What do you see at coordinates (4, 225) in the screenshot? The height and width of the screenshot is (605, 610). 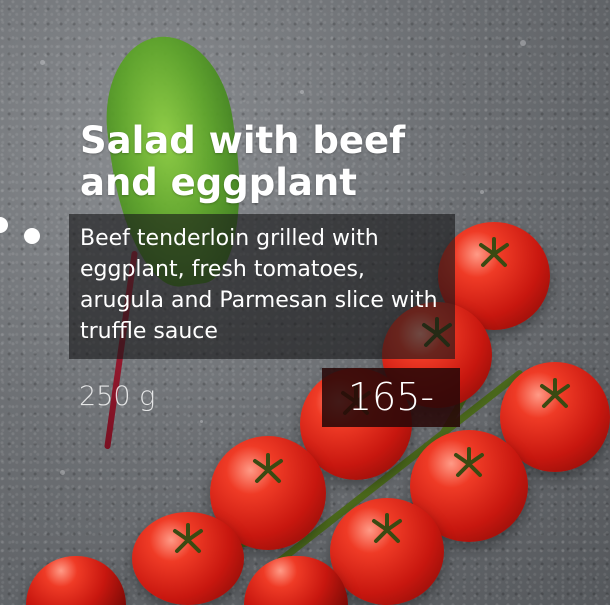 I see `pager-dot-previous` at bounding box center [4, 225].